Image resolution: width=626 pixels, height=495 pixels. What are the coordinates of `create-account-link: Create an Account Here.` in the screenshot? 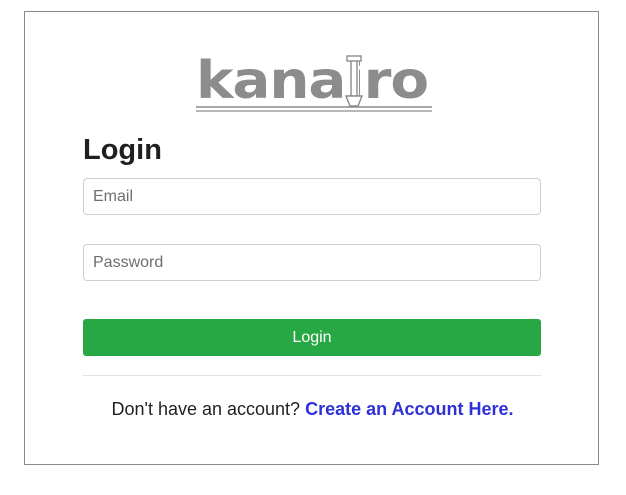 It's located at (409, 409).